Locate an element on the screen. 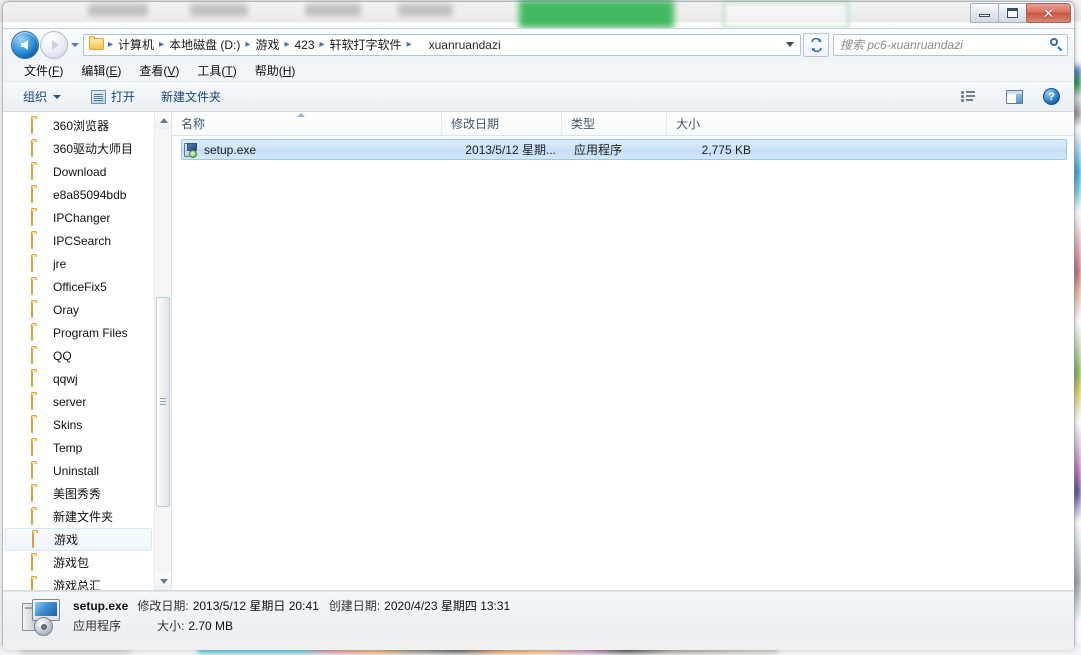  tree-item: 游戏总汇 is located at coordinates (78, 582).